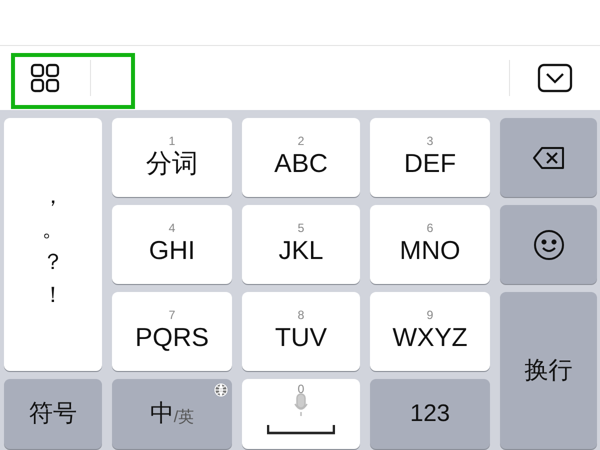  I want to click on enter-key: 换行, so click(548, 370).